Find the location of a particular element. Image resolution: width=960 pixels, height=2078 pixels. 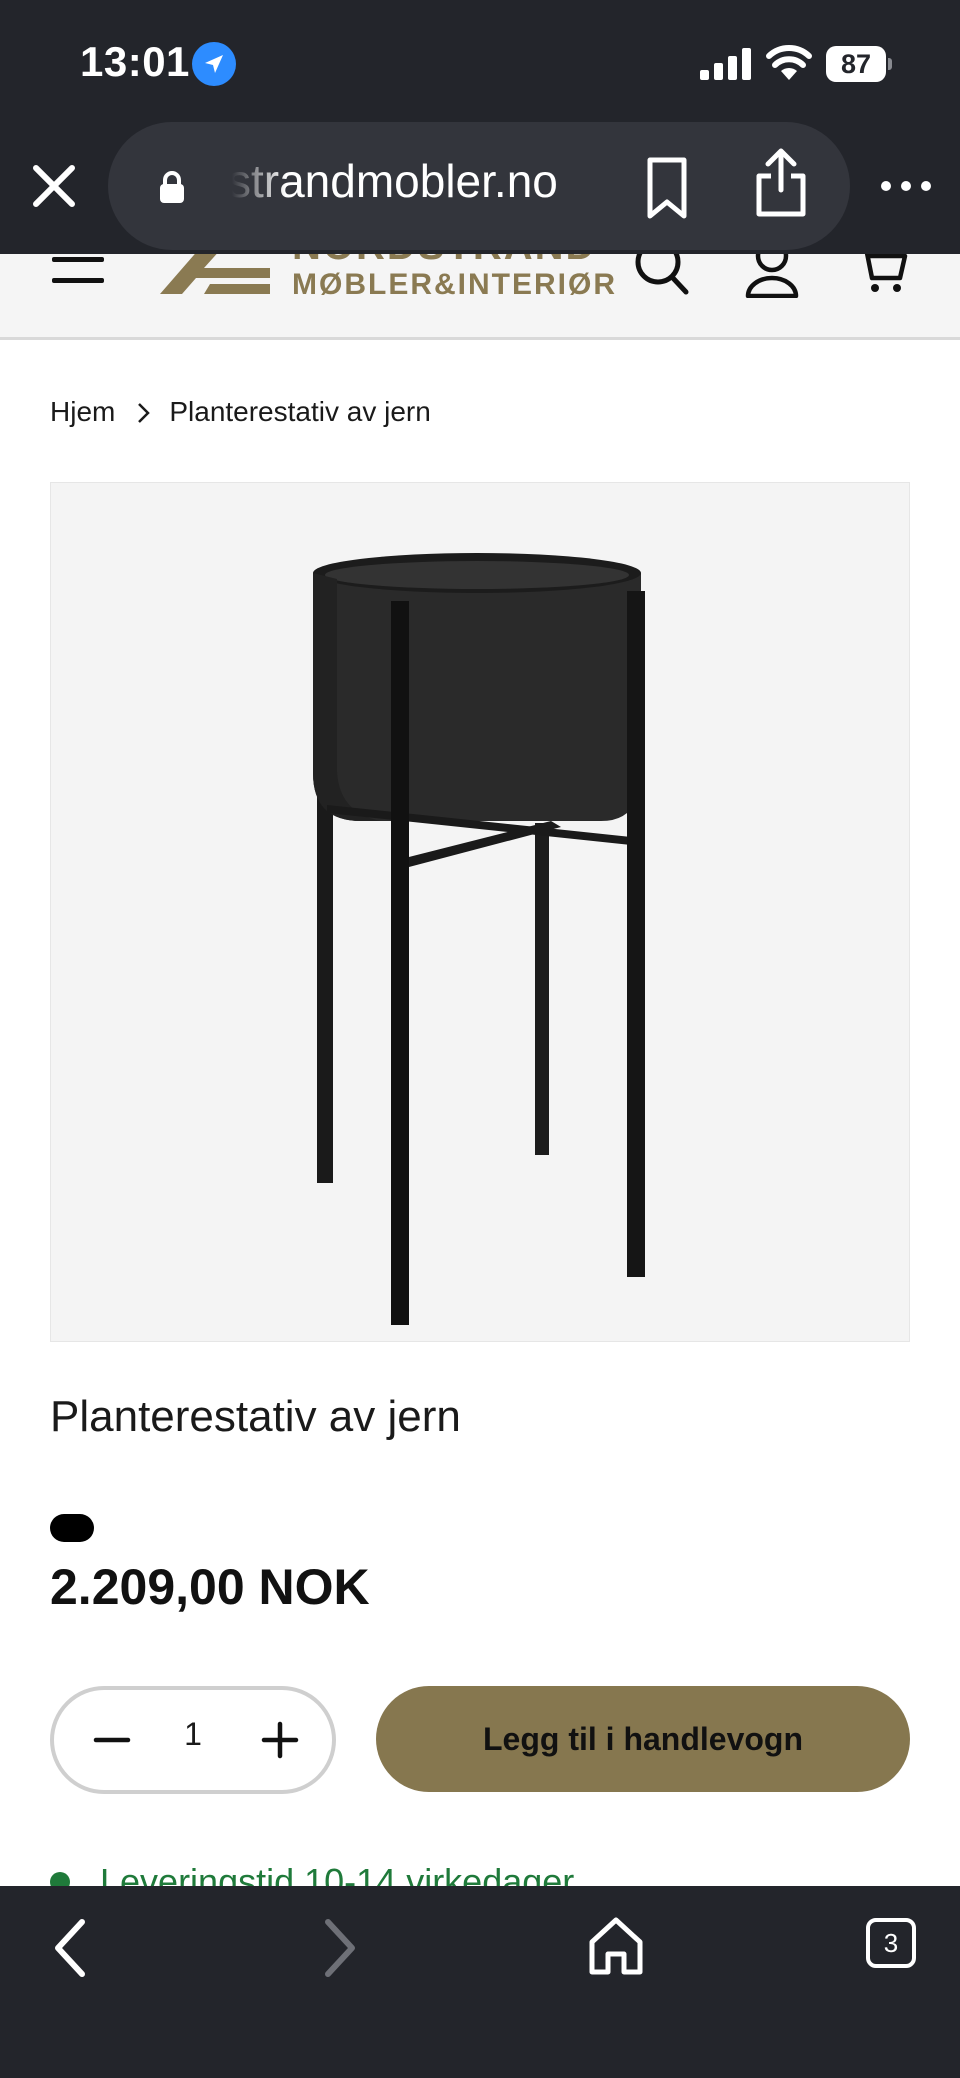

breadcrumb-home: Hjem is located at coordinates (82, 412).